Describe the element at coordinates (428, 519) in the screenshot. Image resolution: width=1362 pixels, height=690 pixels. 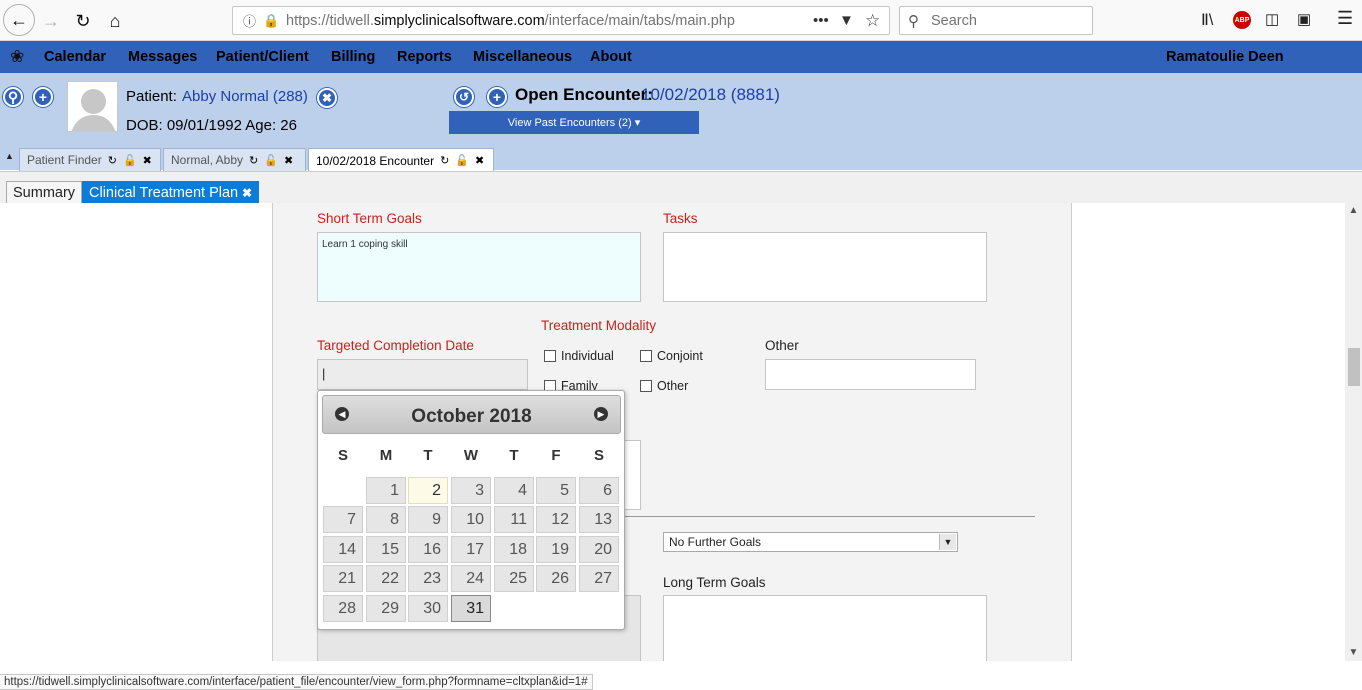
I see `calendar-day: 9` at that location.